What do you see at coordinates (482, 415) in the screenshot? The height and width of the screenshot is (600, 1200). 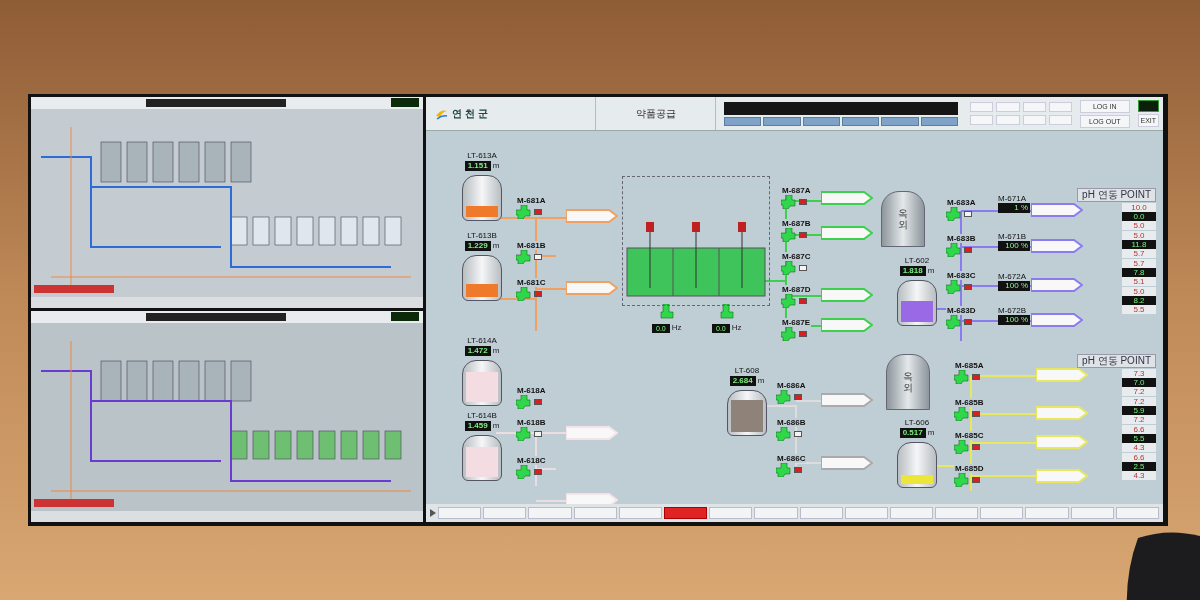 I see `tank-tag: LT-614B` at bounding box center [482, 415].